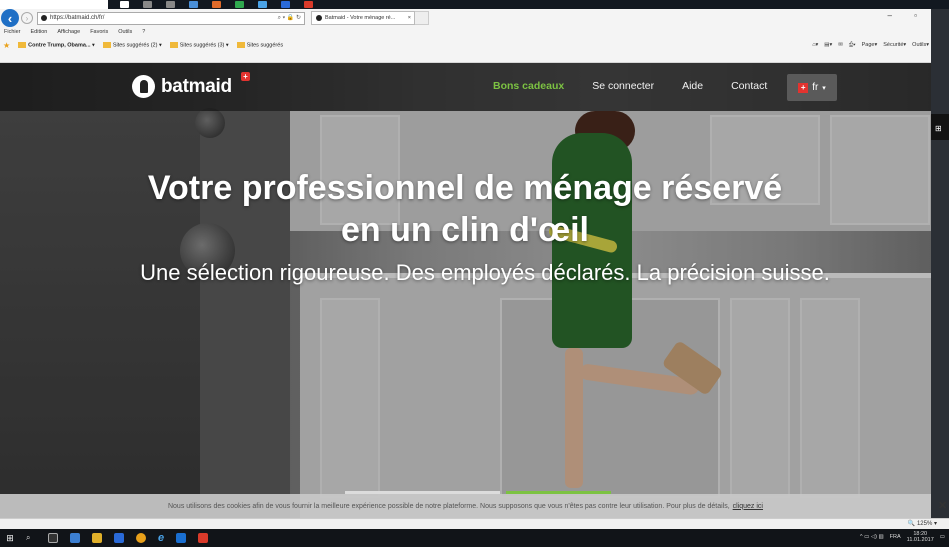 Image resolution: width=949 pixels, height=547 pixels. What do you see at coordinates (623, 86) in the screenshot?
I see `nav-login: Se connecter` at bounding box center [623, 86].